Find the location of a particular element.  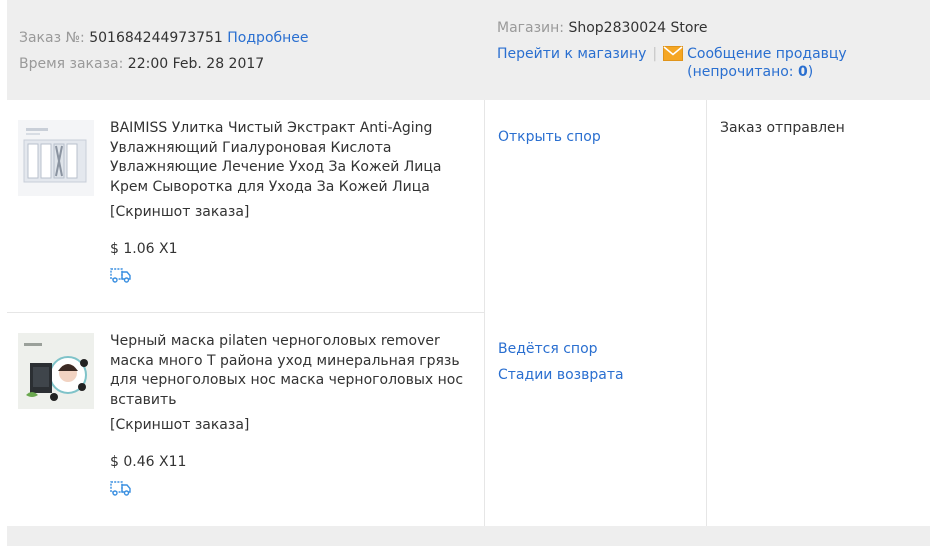

go-to-store-link: Перейти к магазину is located at coordinates (571, 54).